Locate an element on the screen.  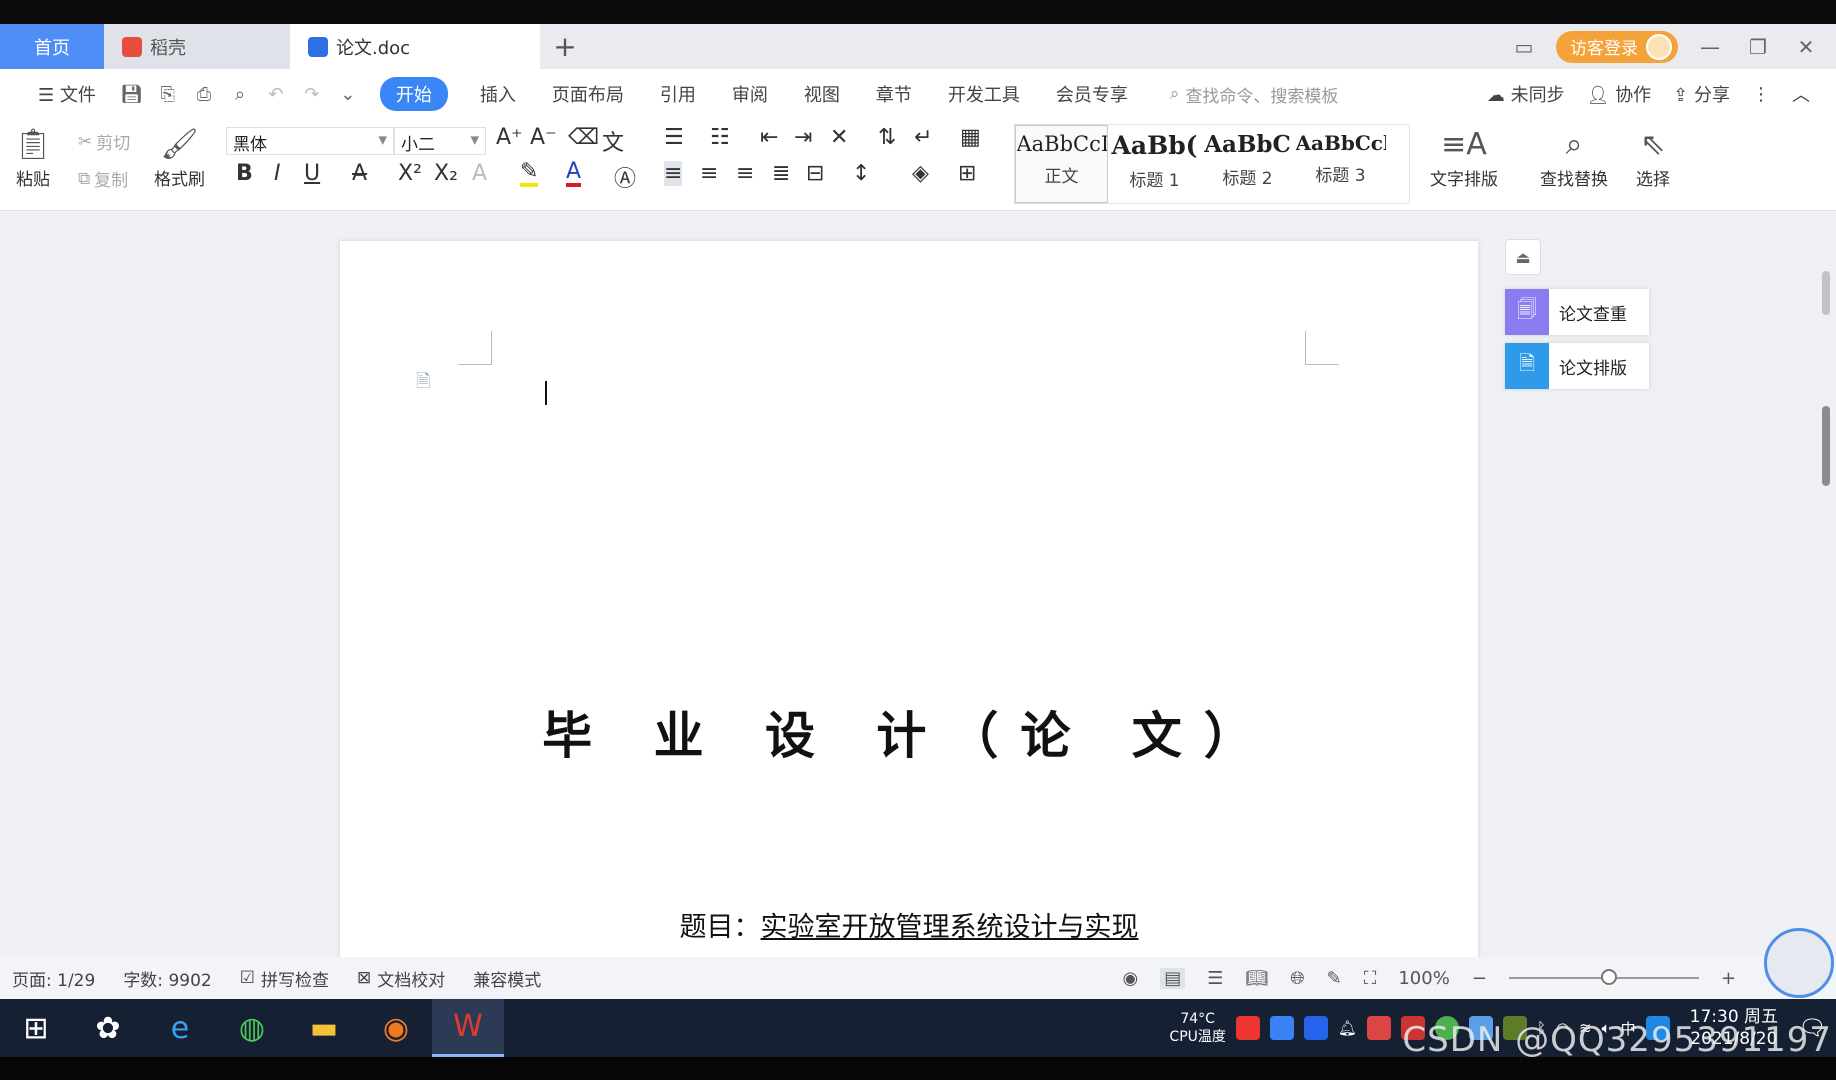
align-center-icon: ≡ is located at coordinates (709, 173).